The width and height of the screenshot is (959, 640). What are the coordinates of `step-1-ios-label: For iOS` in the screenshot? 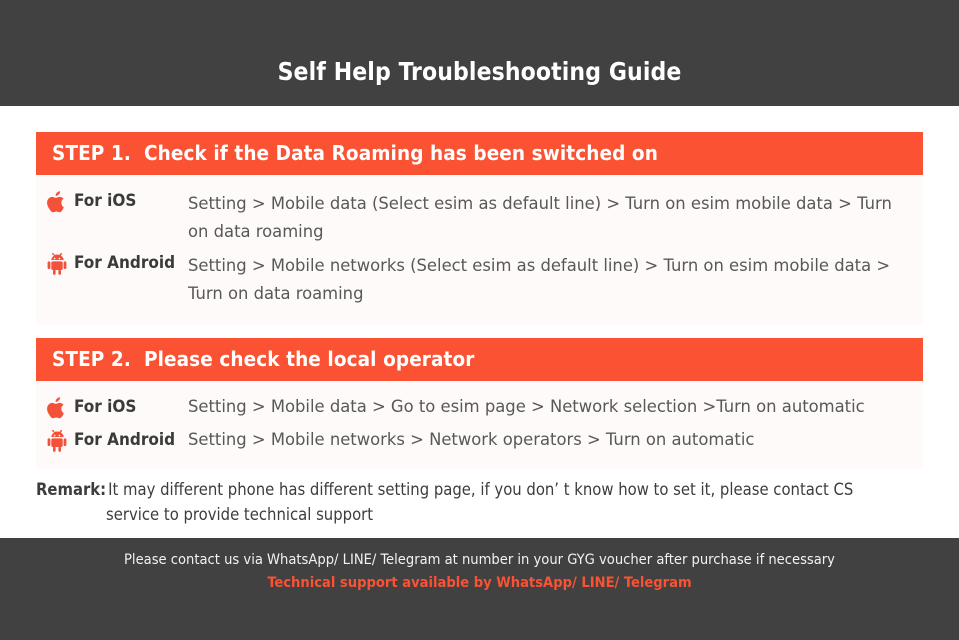 It's located at (112, 201).